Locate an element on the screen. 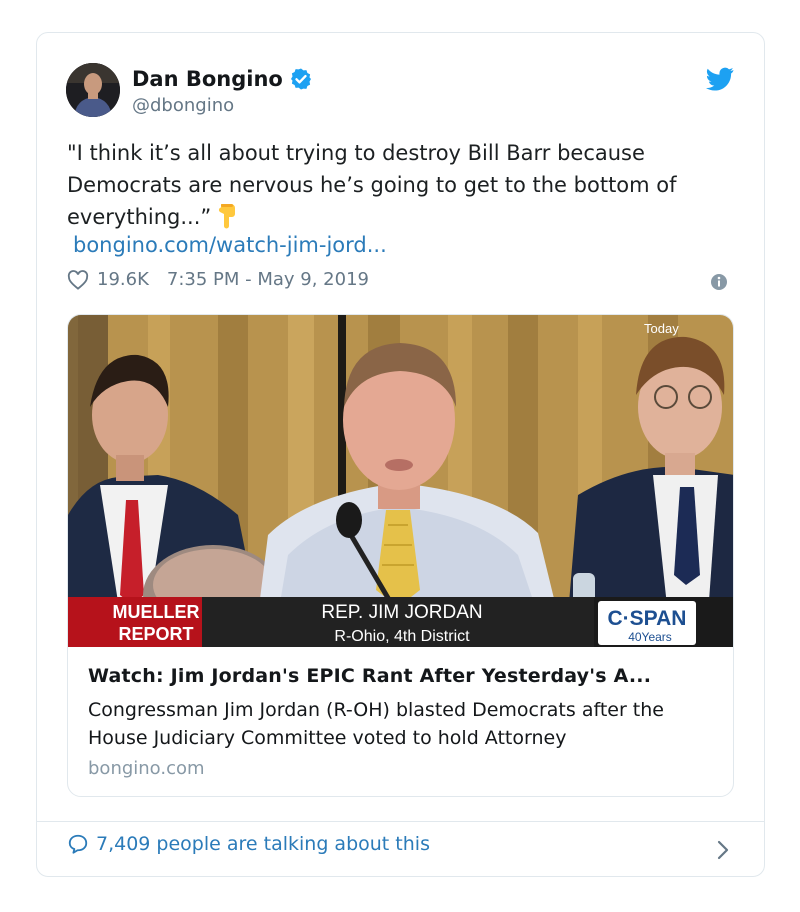 This screenshot has width=800, height=912. lower-third-name: REP. JIM JORDAN is located at coordinates (401, 612).